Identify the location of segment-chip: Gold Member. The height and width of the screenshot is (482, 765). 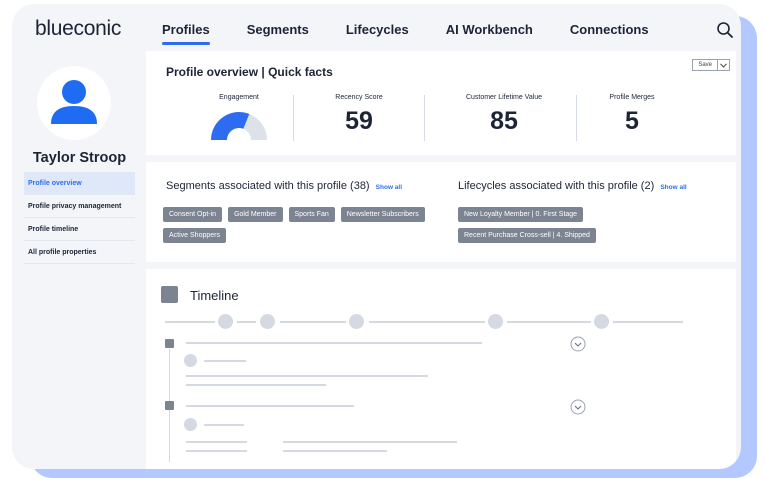
(255, 214).